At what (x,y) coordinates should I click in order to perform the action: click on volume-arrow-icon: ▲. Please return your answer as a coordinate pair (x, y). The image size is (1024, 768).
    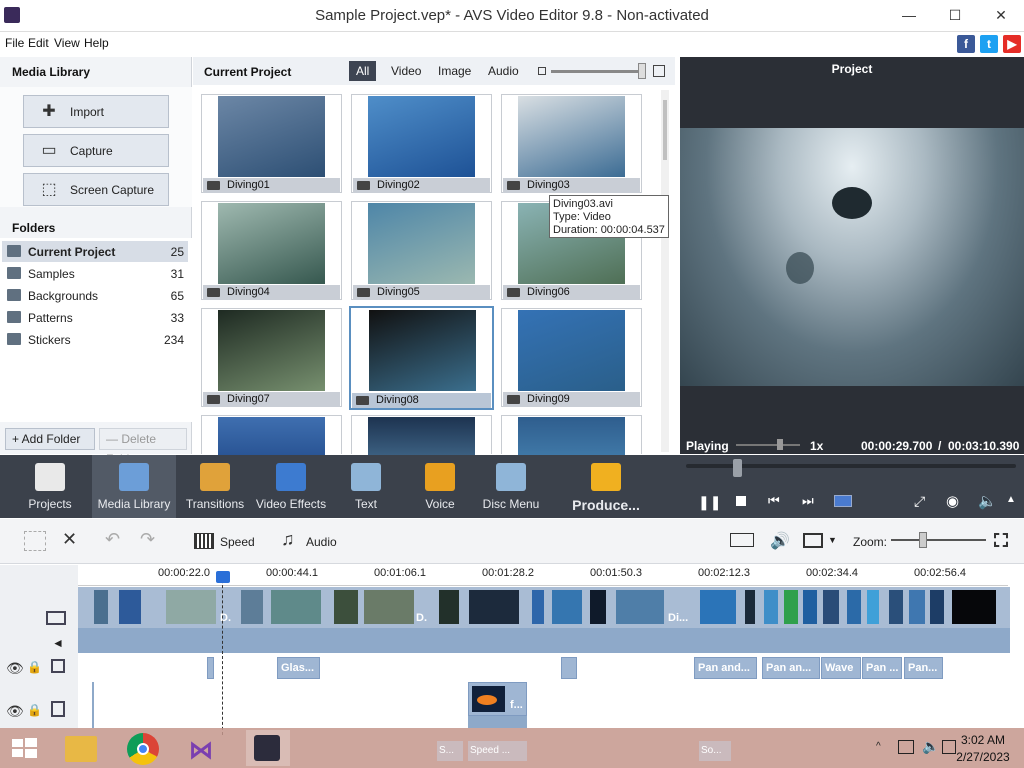
    Looking at the image, I should click on (1011, 499).